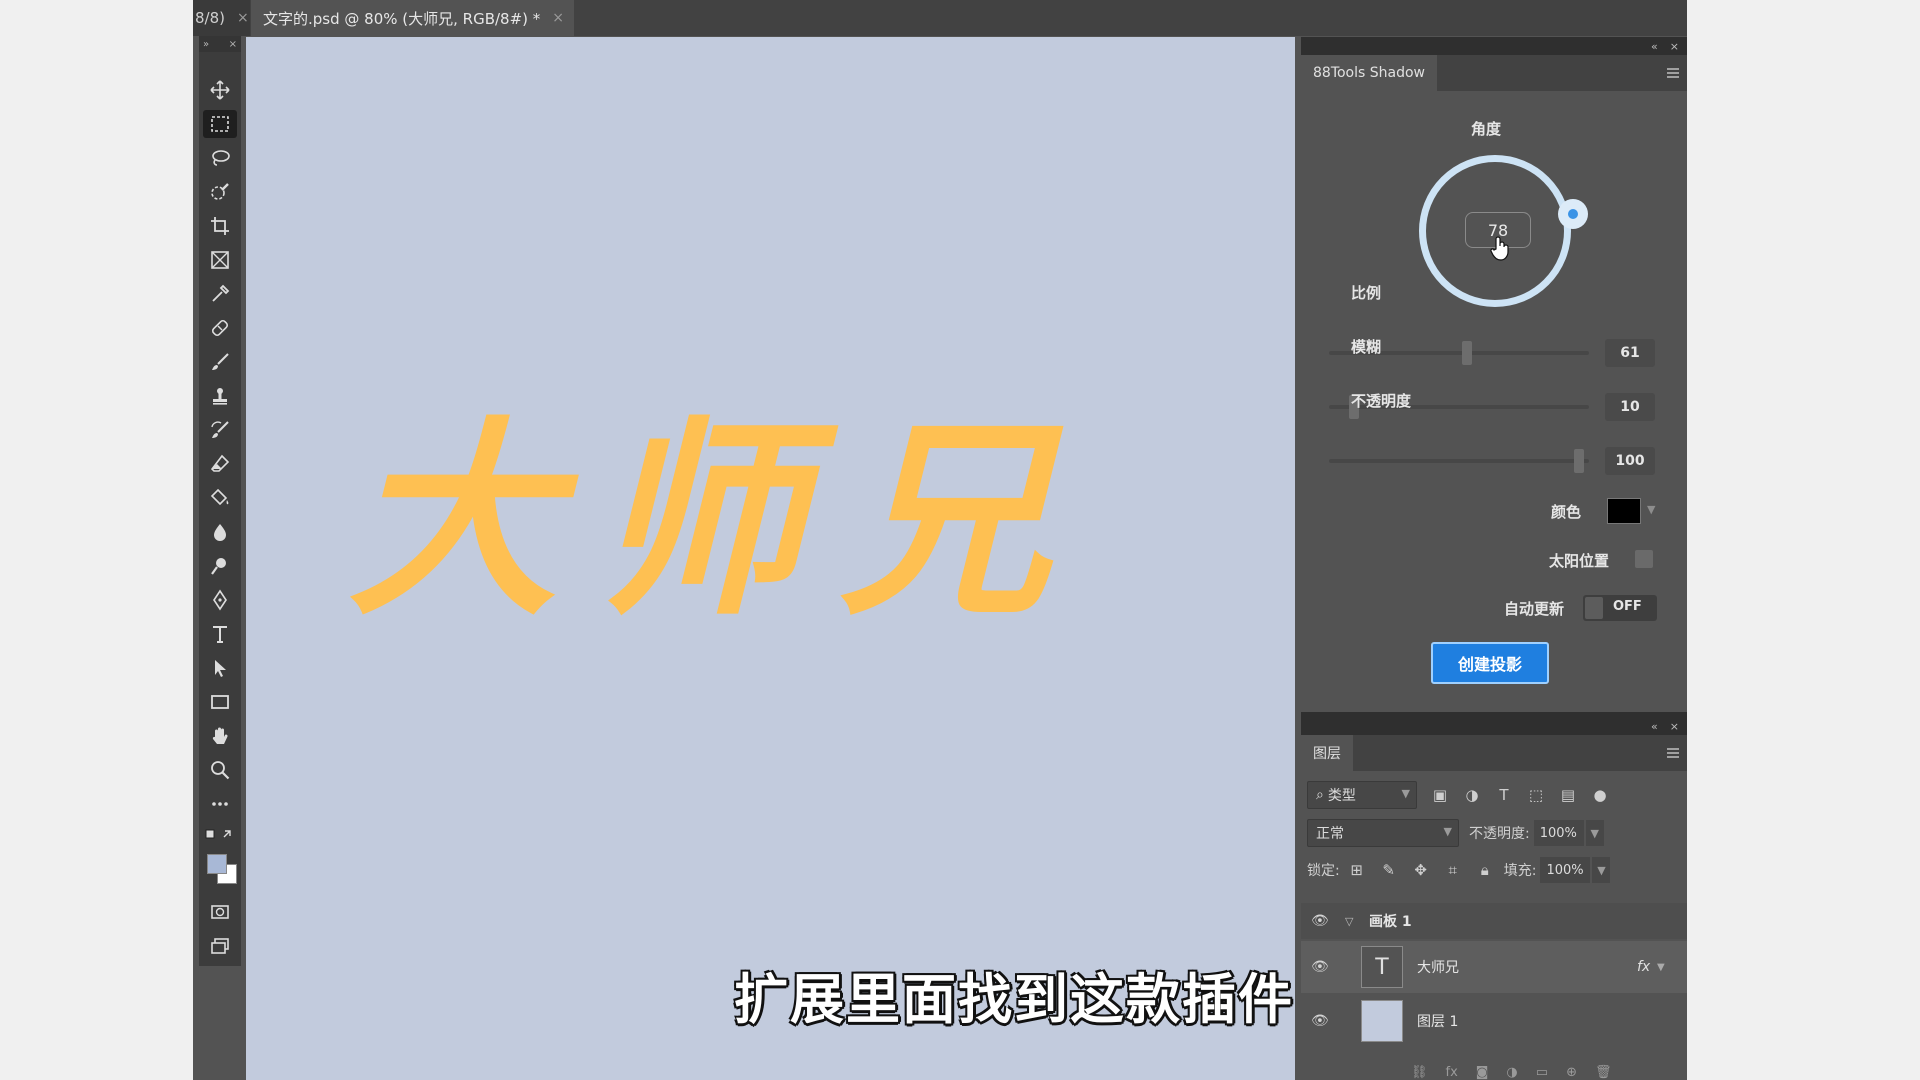 The width and height of the screenshot is (1920, 1080). Describe the element at coordinates (220, 362) in the screenshot. I see `brush-tool-icon` at that location.